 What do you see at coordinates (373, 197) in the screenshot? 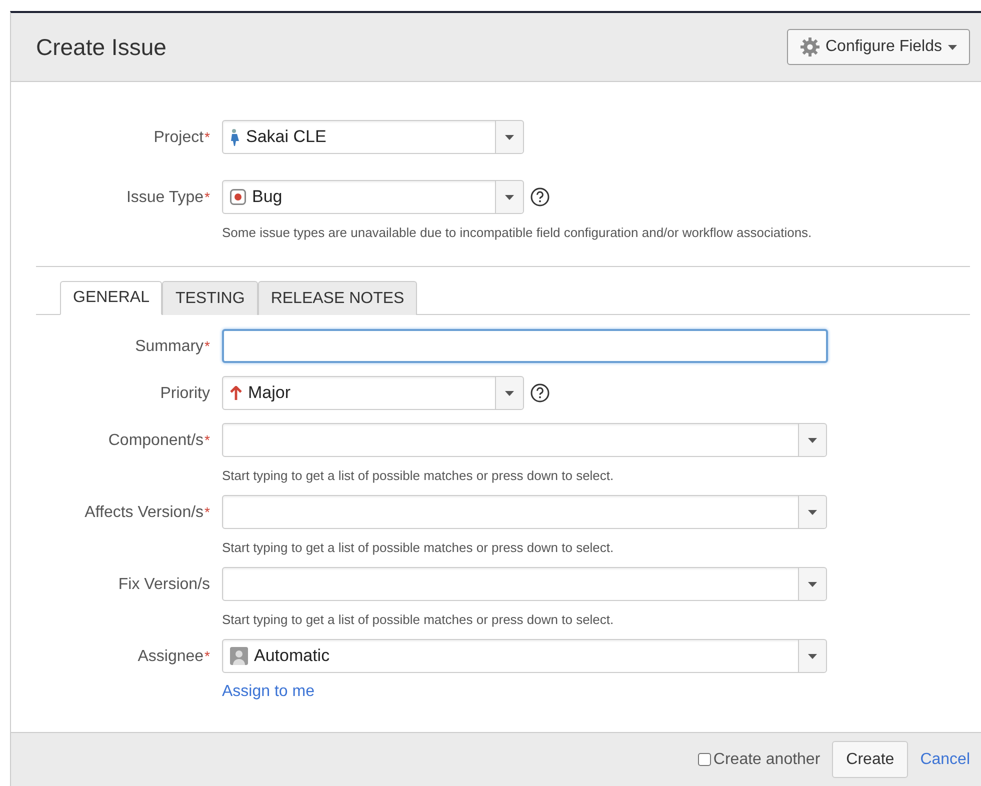
I see `select-field: Bug` at bounding box center [373, 197].